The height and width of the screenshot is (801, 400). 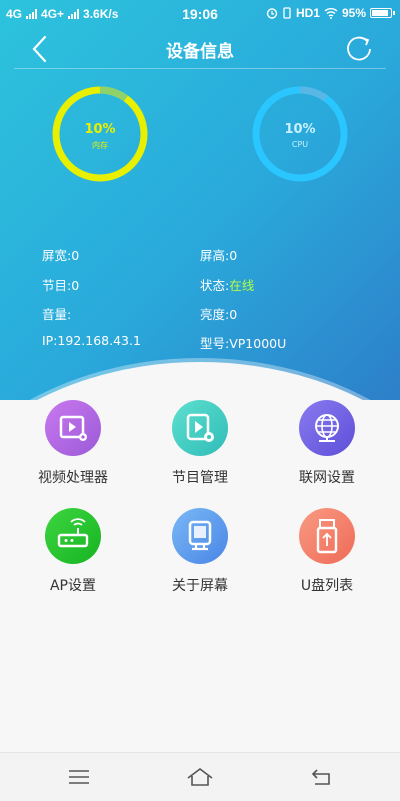 I want to click on menu-label: 联网设置, so click(x=327, y=478).